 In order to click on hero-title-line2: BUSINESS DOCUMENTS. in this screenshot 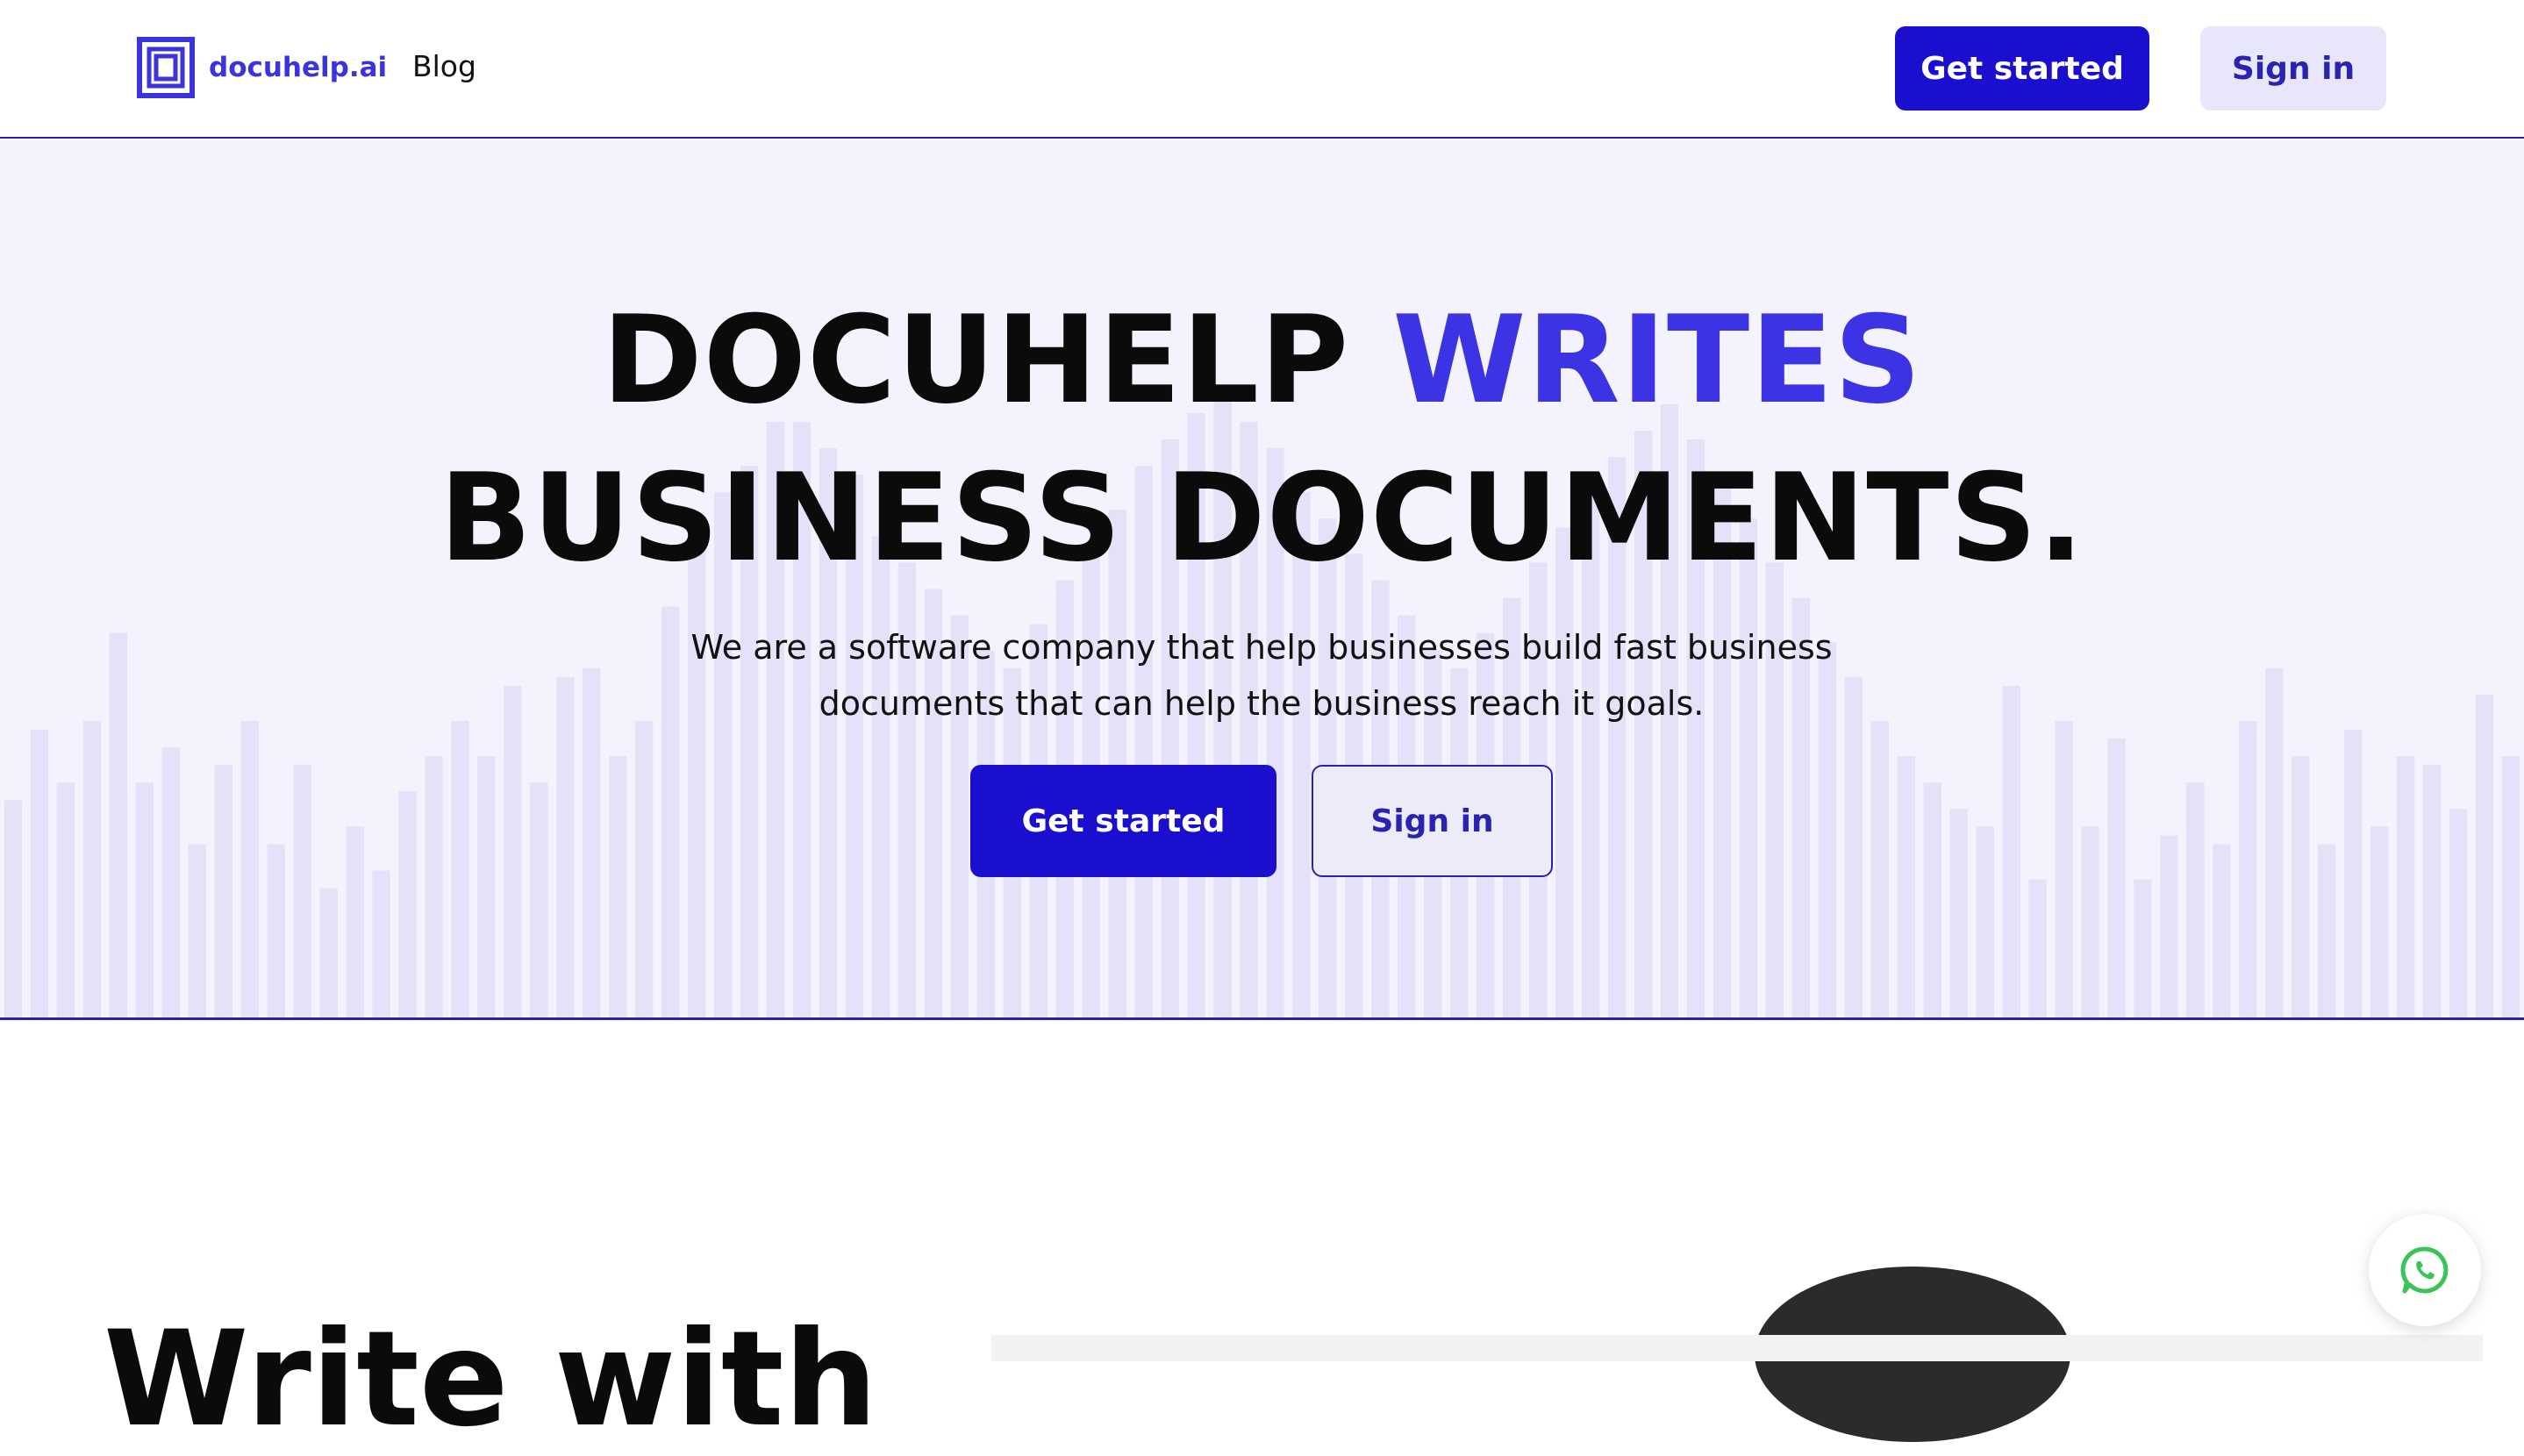, I will do `click(1262, 518)`.